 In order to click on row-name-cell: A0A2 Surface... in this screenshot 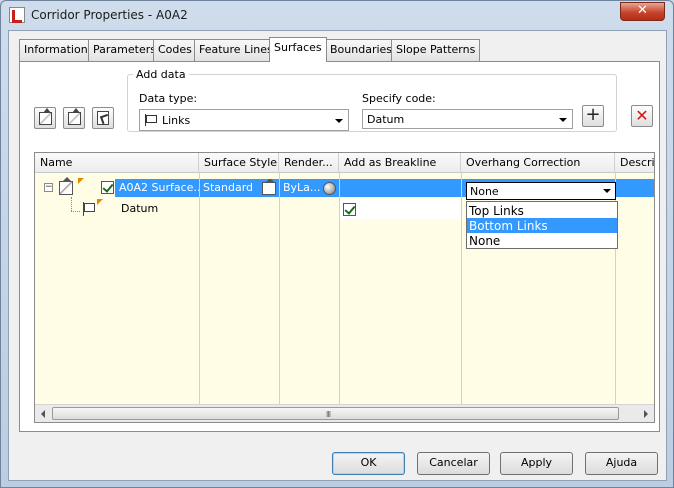, I will do `click(157, 188)`.